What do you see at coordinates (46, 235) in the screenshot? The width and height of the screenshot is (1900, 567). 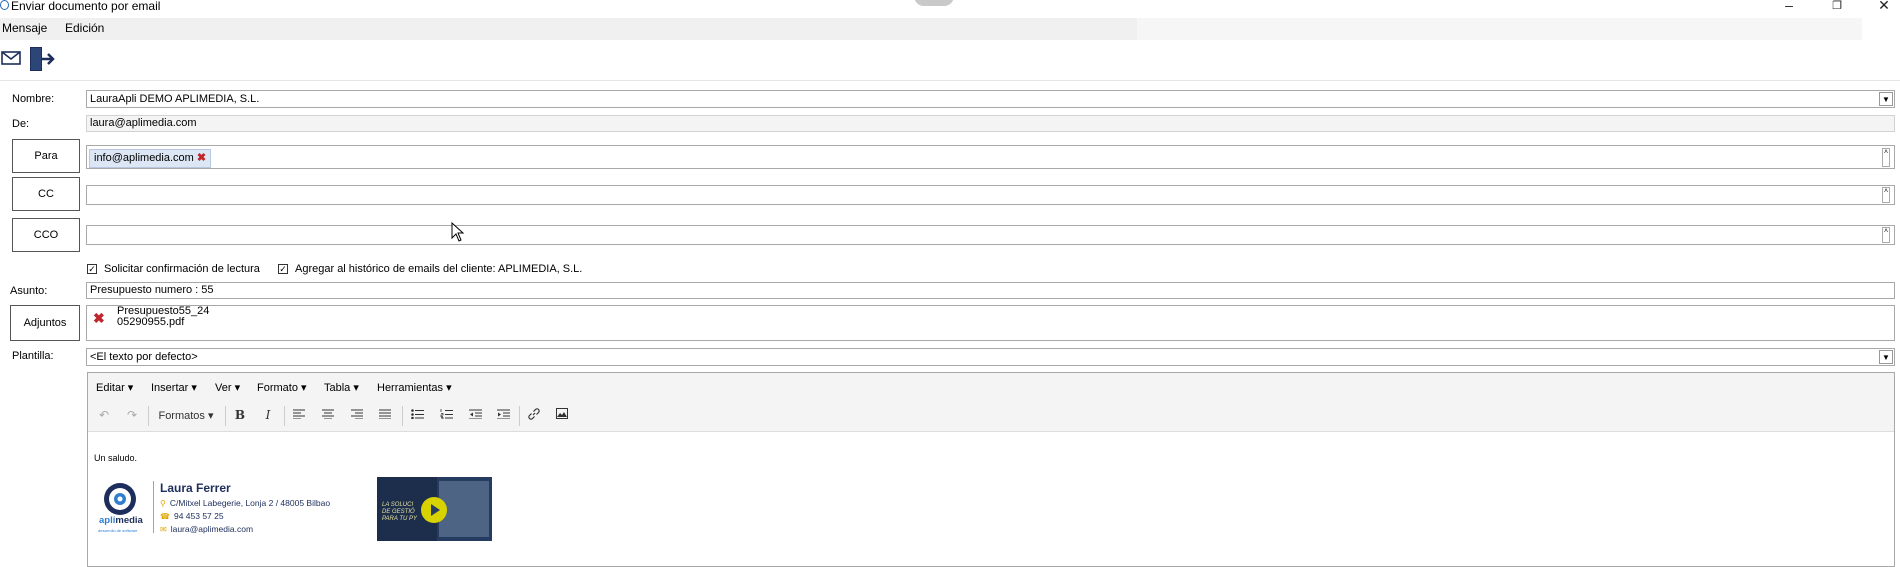 I see `cco-button: CCO` at bounding box center [46, 235].